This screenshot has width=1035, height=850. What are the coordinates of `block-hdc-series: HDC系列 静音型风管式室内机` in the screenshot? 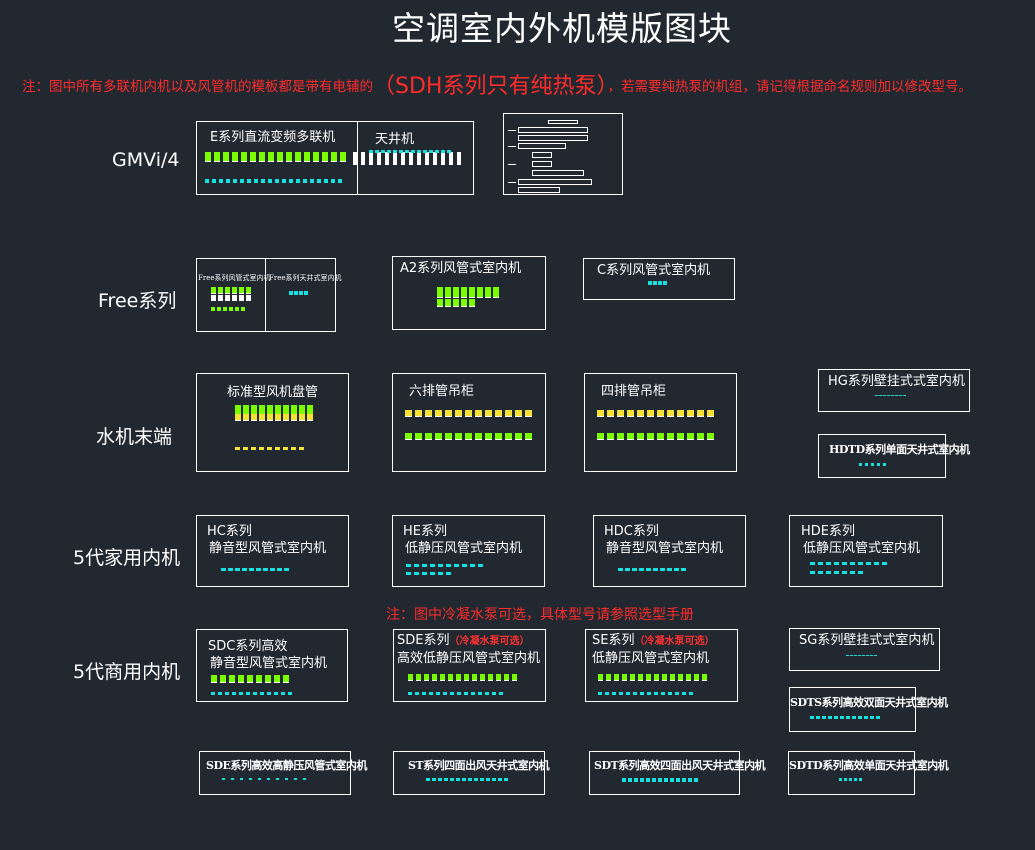 It's located at (669, 551).